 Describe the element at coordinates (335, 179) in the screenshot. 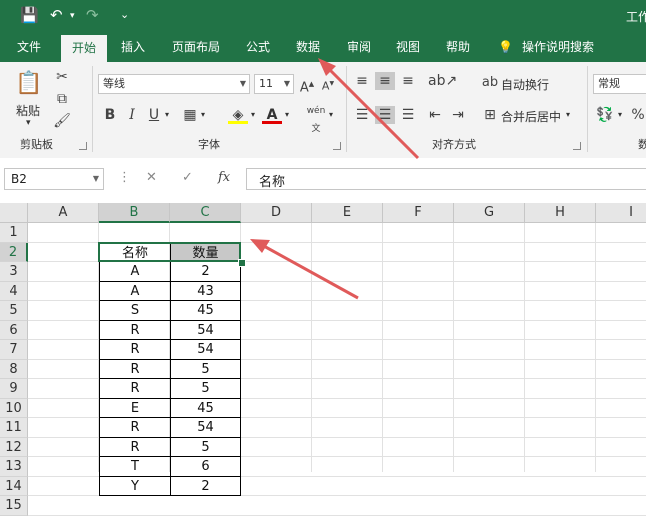

I see `annotation-arrows` at that location.